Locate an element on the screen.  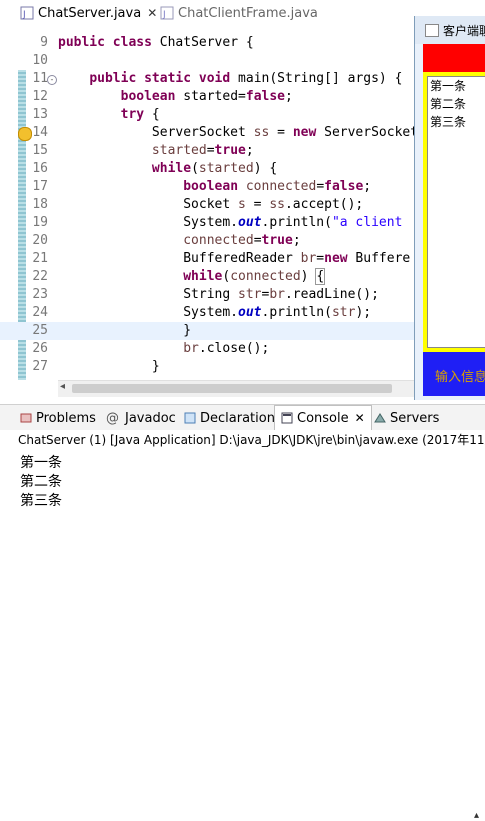
code-text: connected=true; is located at coordinates (242, 240).